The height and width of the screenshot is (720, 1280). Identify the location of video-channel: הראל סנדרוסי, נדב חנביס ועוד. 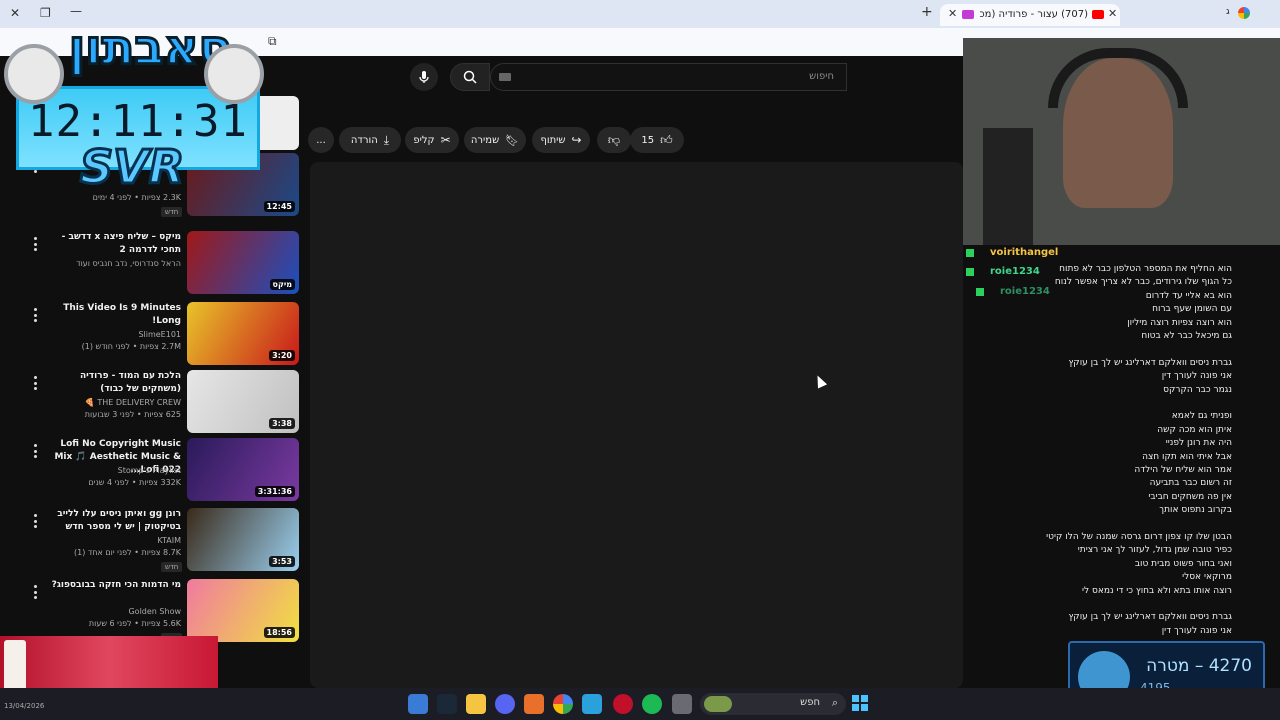
(110, 263).